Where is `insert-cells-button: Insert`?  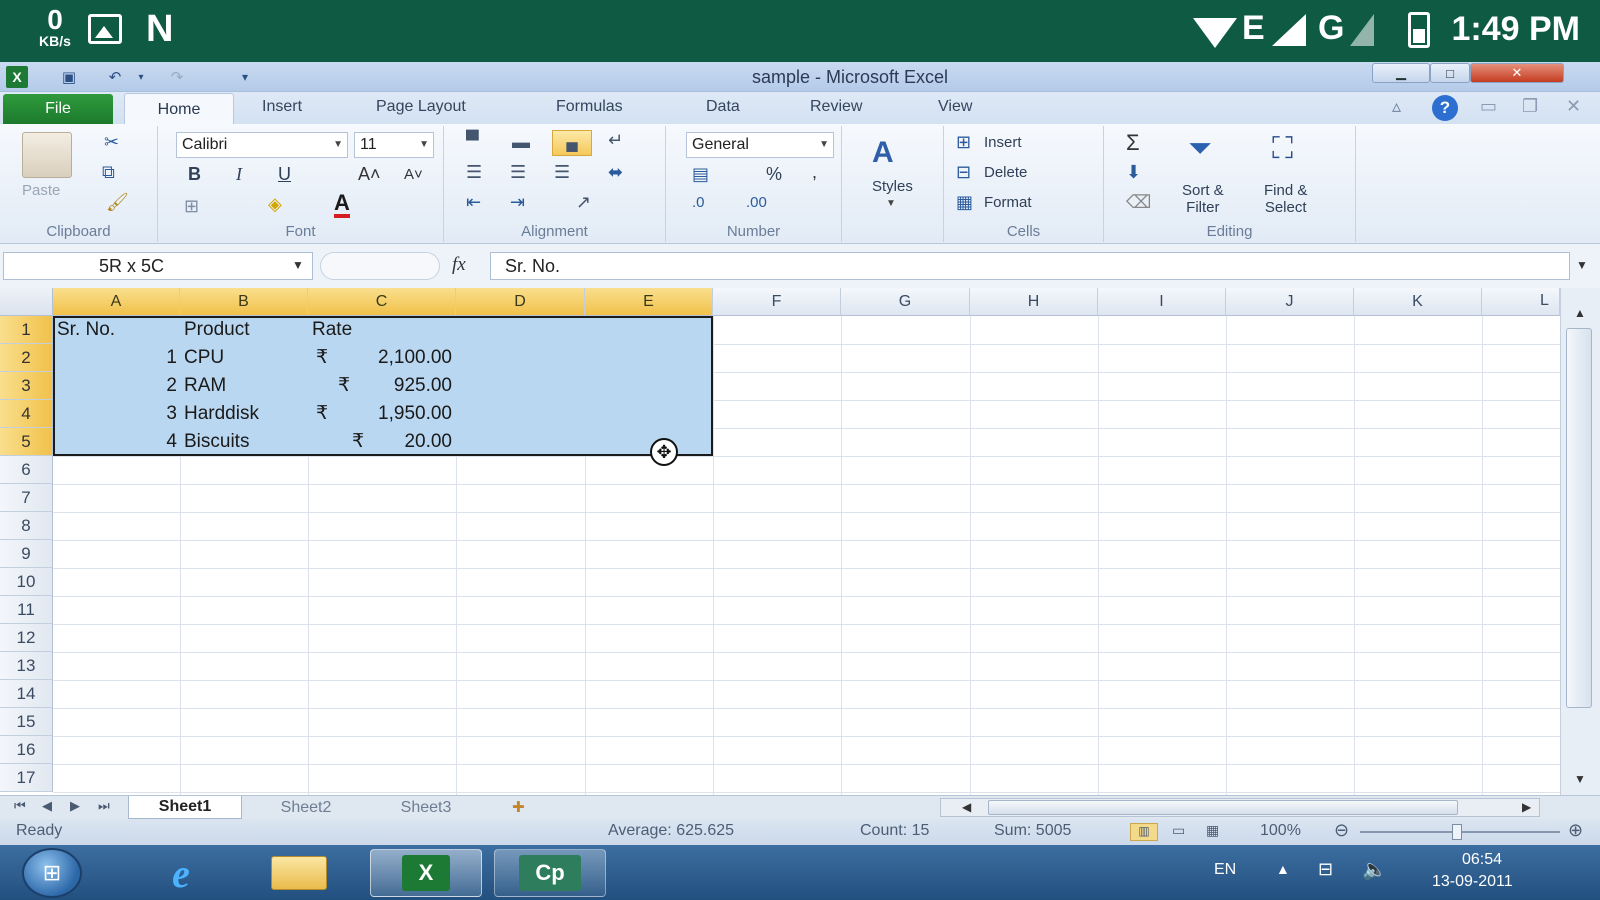 insert-cells-button: Insert is located at coordinates (1003, 142).